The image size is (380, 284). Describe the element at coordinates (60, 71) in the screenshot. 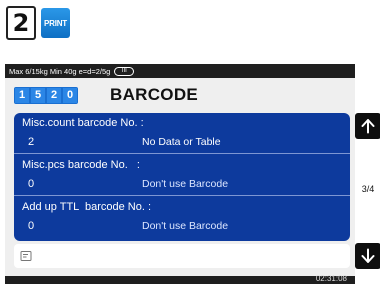

I see `status-text: Max 6/15kg Min 40g e=d=2/5g` at that location.